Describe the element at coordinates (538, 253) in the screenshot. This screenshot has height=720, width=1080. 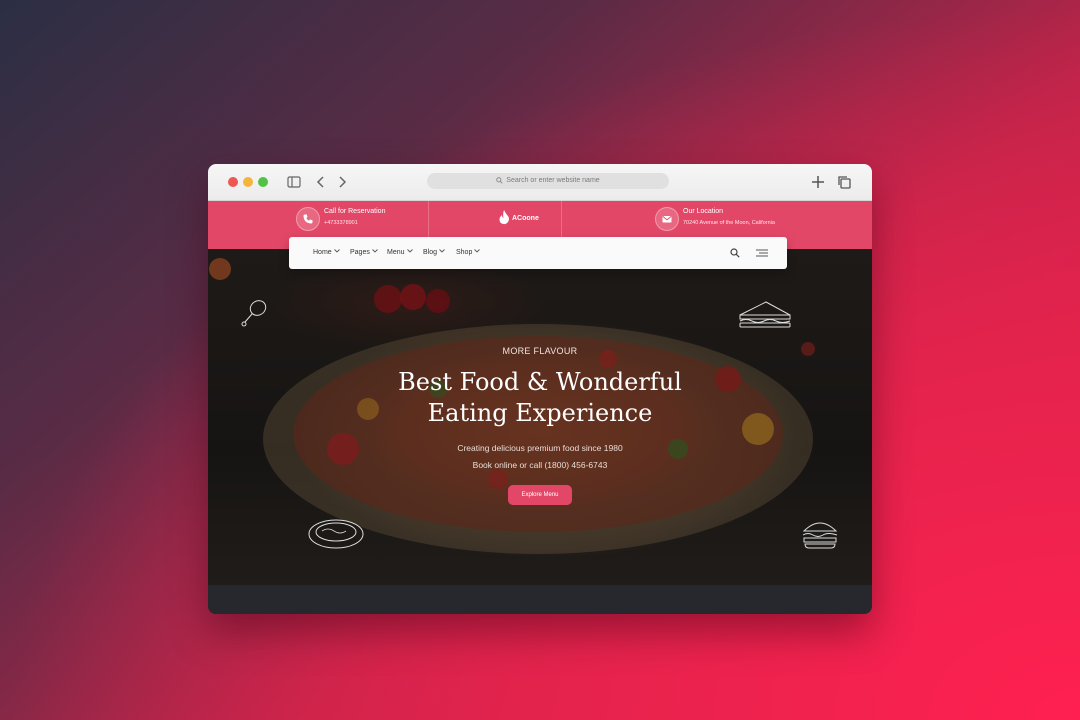
I see `main-navigation: Home Pages Menu Blog Shop` at that location.